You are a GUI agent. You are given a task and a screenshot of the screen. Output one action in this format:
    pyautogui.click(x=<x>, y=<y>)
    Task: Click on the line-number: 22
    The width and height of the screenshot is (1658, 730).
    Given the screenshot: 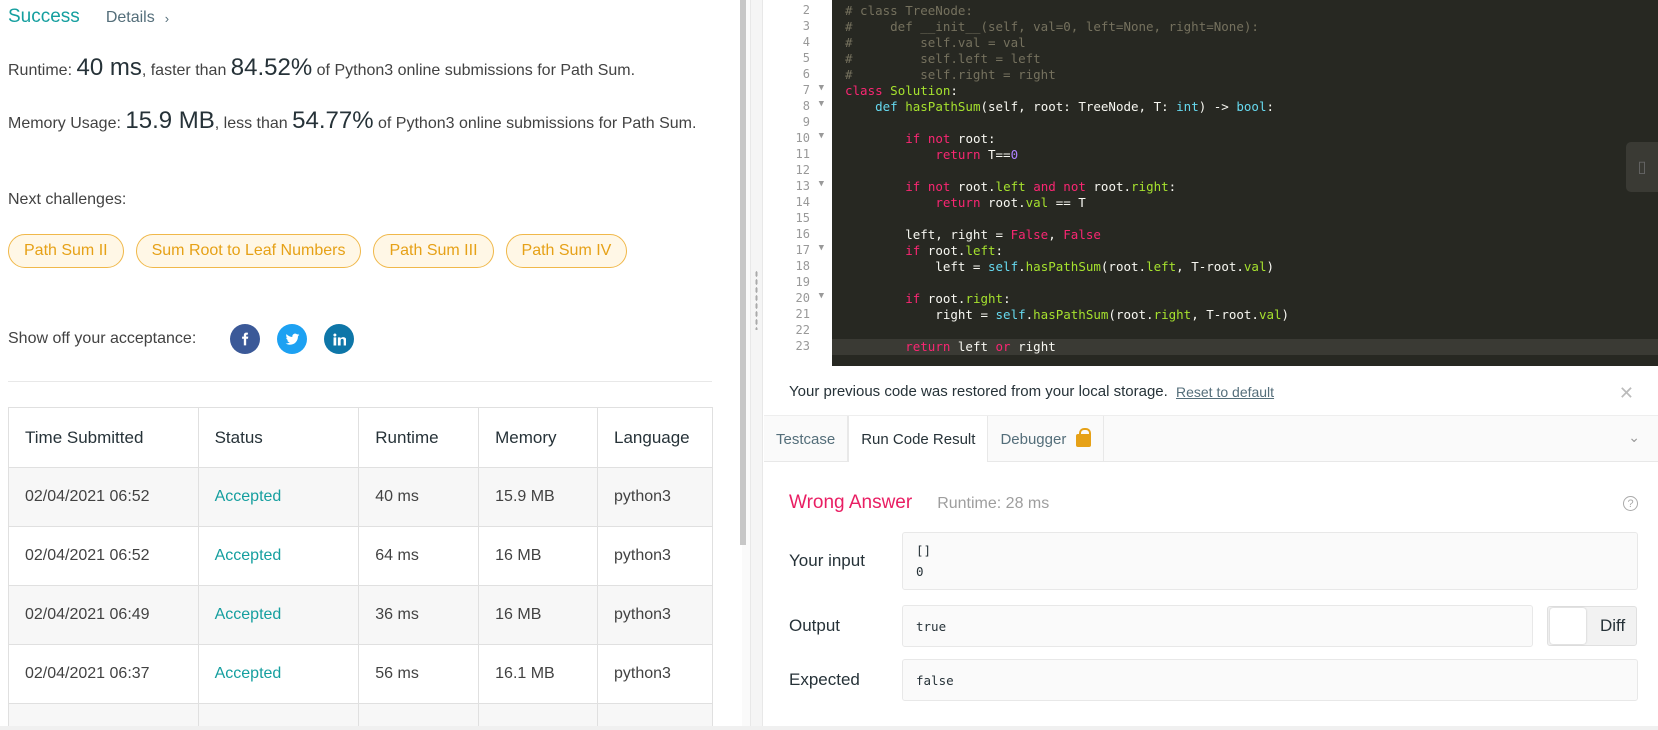 What is the action you would take?
    pyautogui.click(x=798, y=331)
    